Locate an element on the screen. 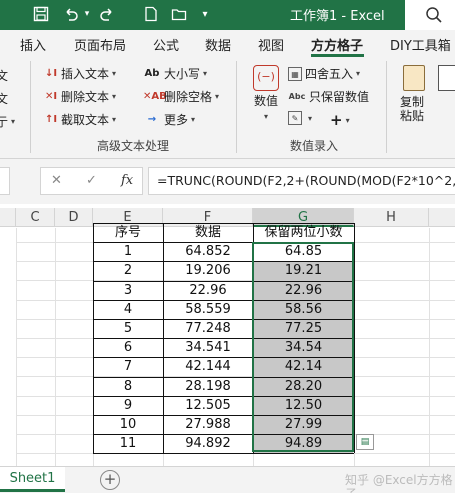 This screenshot has width=455, height=493. search-box is located at coordinates (430, 15).